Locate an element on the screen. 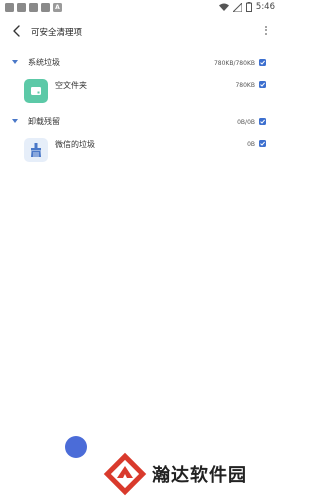 Image resolution: width=320 pixels, height=500 pixels. floating-action-button is located at coordinates (76, 447).